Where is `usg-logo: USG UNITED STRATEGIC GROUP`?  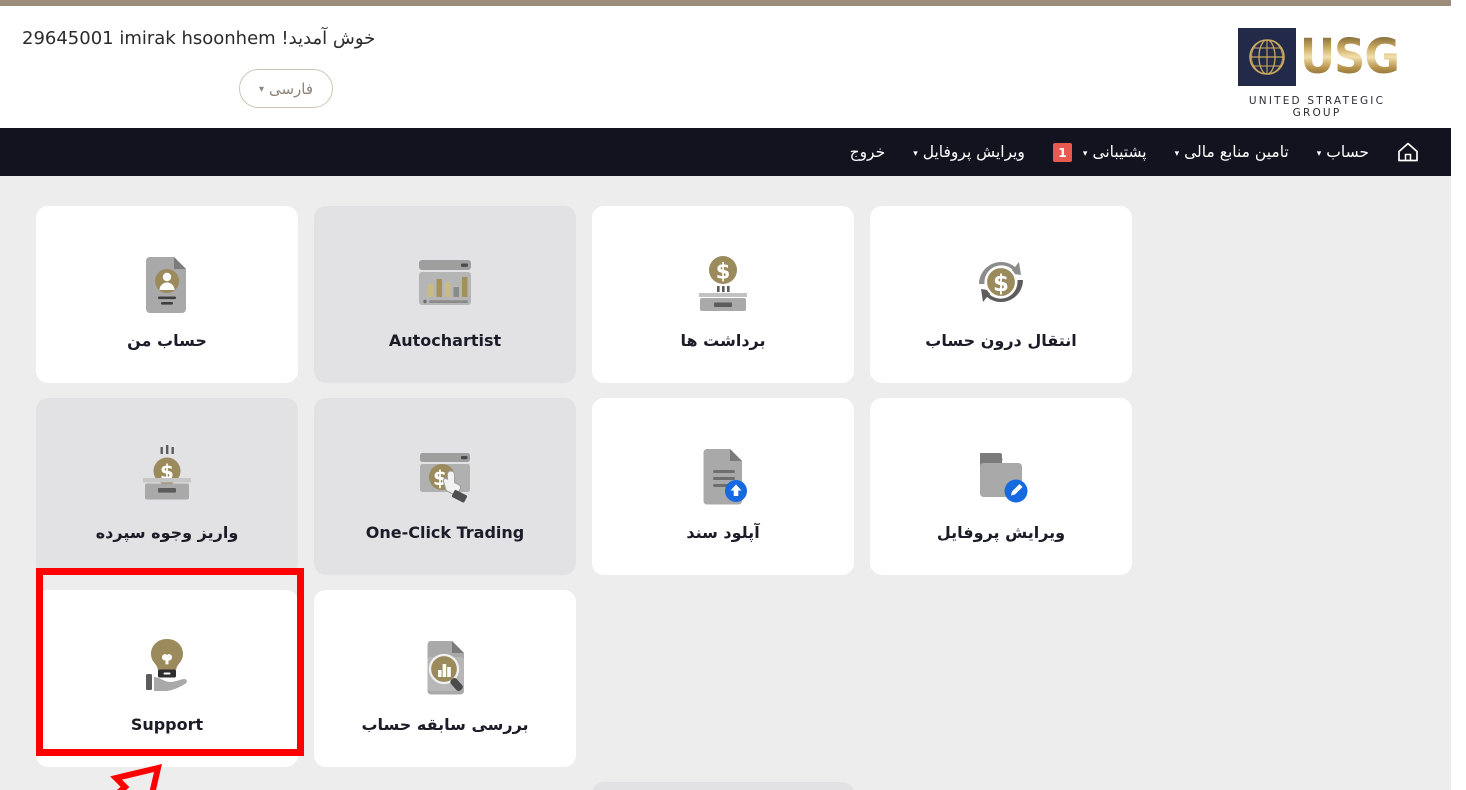
usg-logo: USG UNITED STRATEGIC GROUP is located at coordinates (1319, 73).